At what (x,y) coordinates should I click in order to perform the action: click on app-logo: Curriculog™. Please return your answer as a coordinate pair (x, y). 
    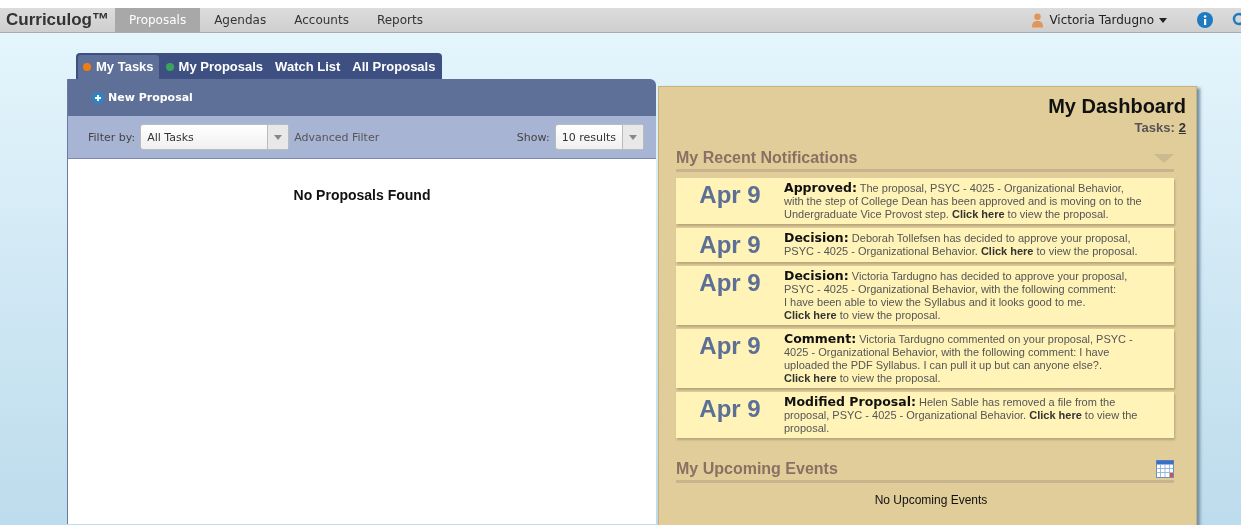
    Looking at the image, I should click on (57, 20).